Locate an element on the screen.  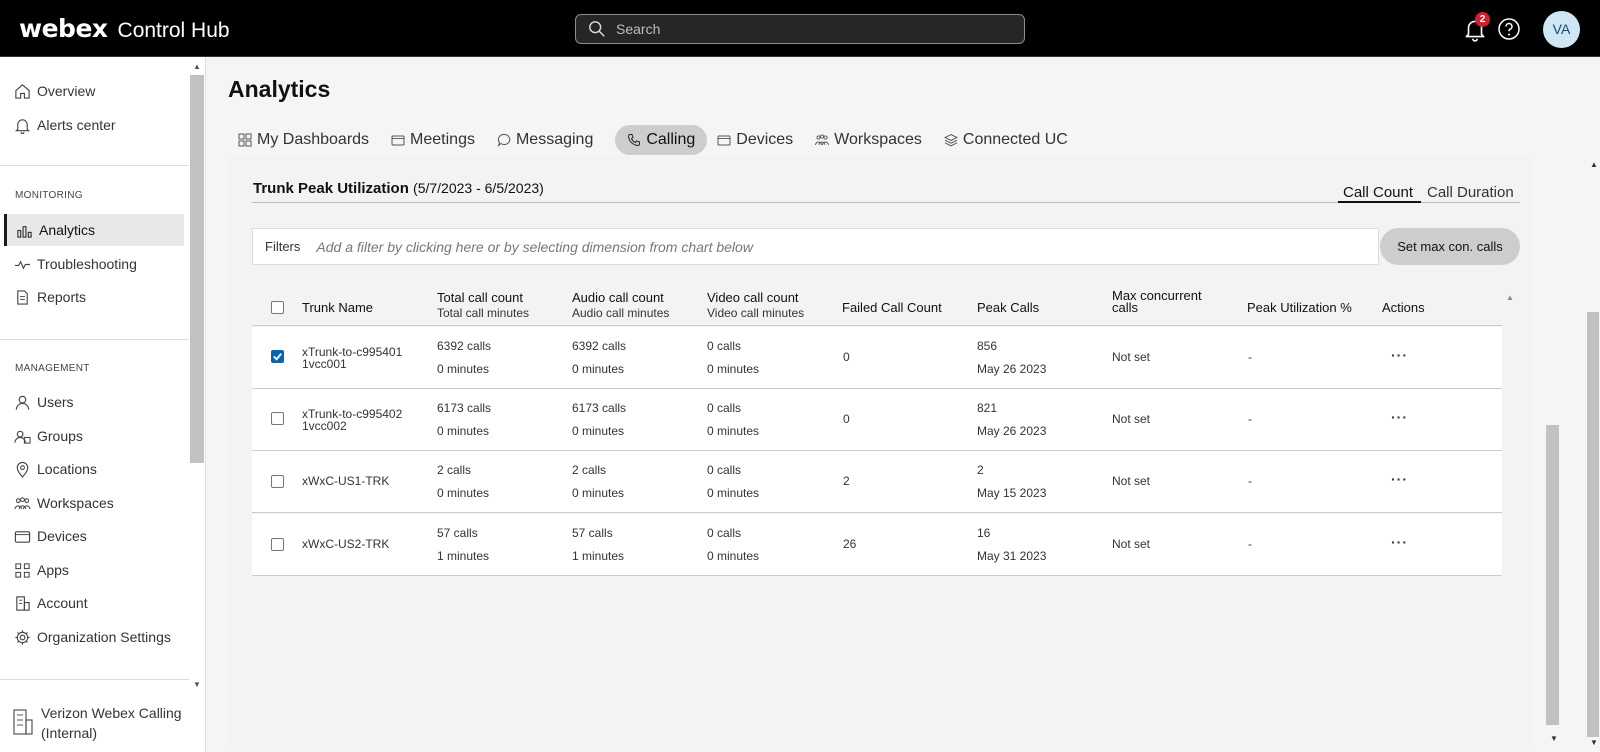
tab-workspaces: Workspaces is located at coordinates (874, 140).